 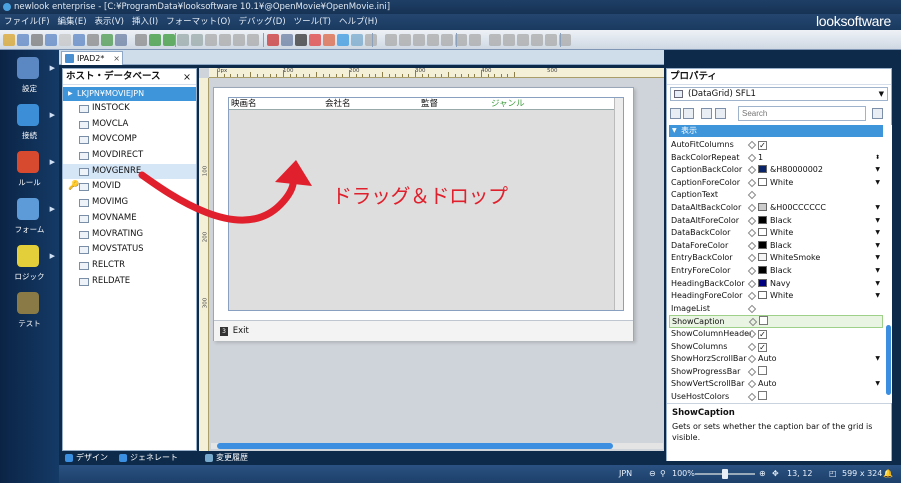 What do you see at coordinates (763, 321) in the screenshot?
I see `checkbox` at bounding box center [763, 321].